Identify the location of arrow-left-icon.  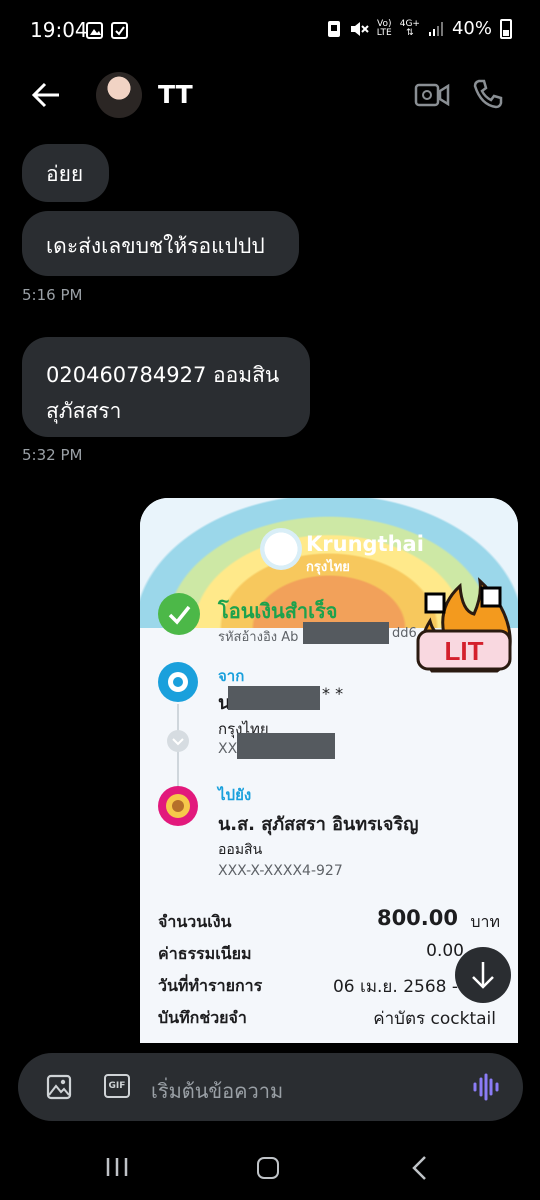
(47, 95).